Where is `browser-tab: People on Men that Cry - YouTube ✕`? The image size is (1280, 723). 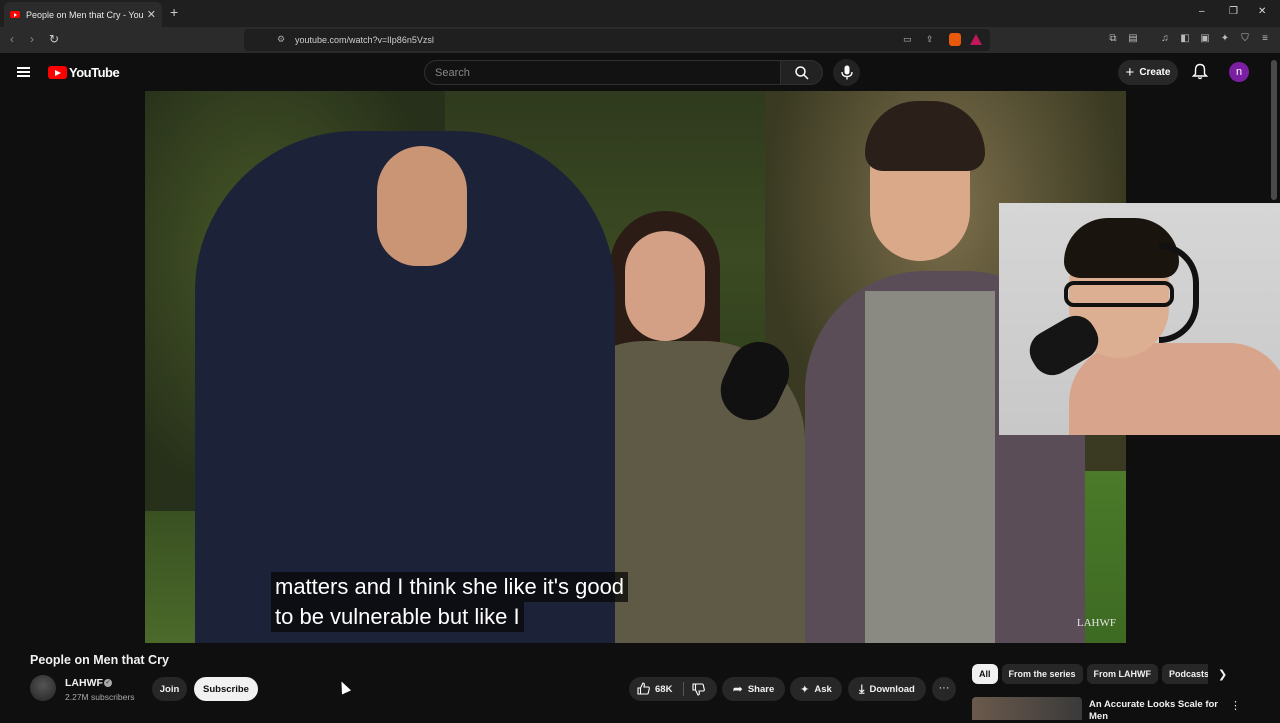 browser-tab: People on Men that Cry - YouTube ✕ is located at coordinates (83, 14).